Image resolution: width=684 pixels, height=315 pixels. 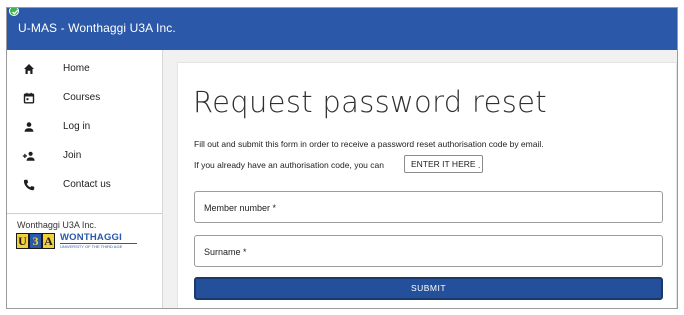 What do you see at coordinates (428, 251) in the screenshot?
I see `surname-field: Surname *` at bounding box center [428, 251].